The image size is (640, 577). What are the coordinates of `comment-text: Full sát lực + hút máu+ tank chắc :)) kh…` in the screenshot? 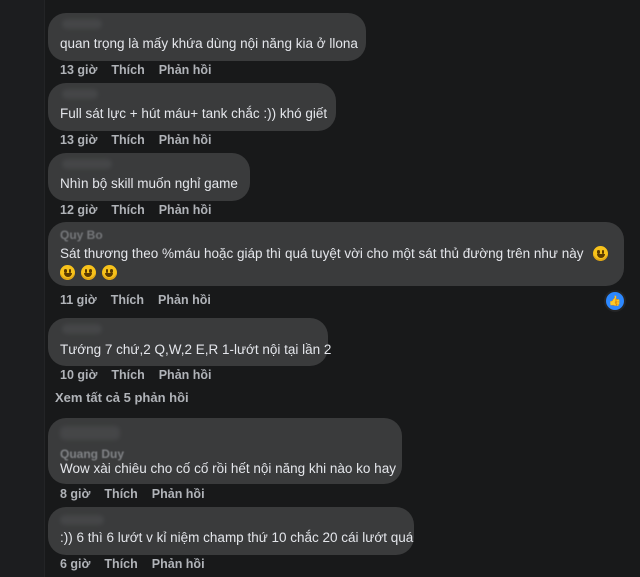 It's located at (194, 113).